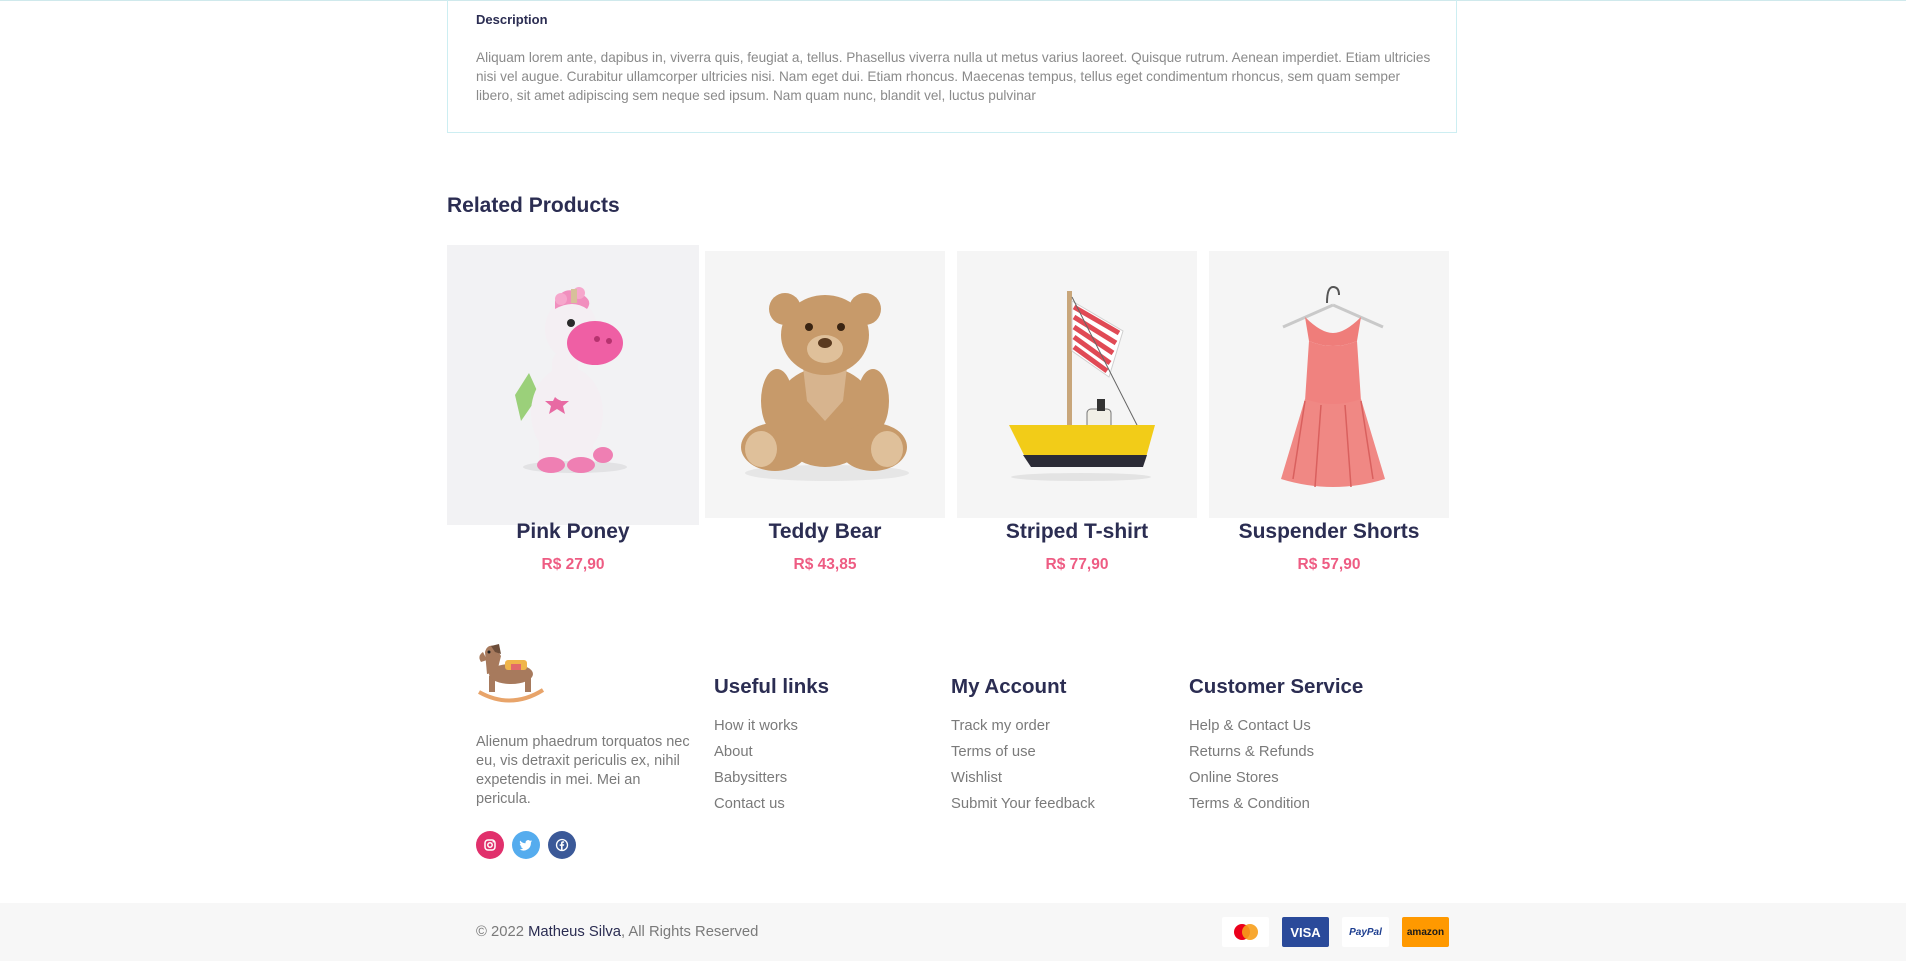 The image size is (1906, 961). What do you see at coordinates (573, 532) in the screenshot?
I see `product-name: Pink Poney` at bounding box center [573, 532].